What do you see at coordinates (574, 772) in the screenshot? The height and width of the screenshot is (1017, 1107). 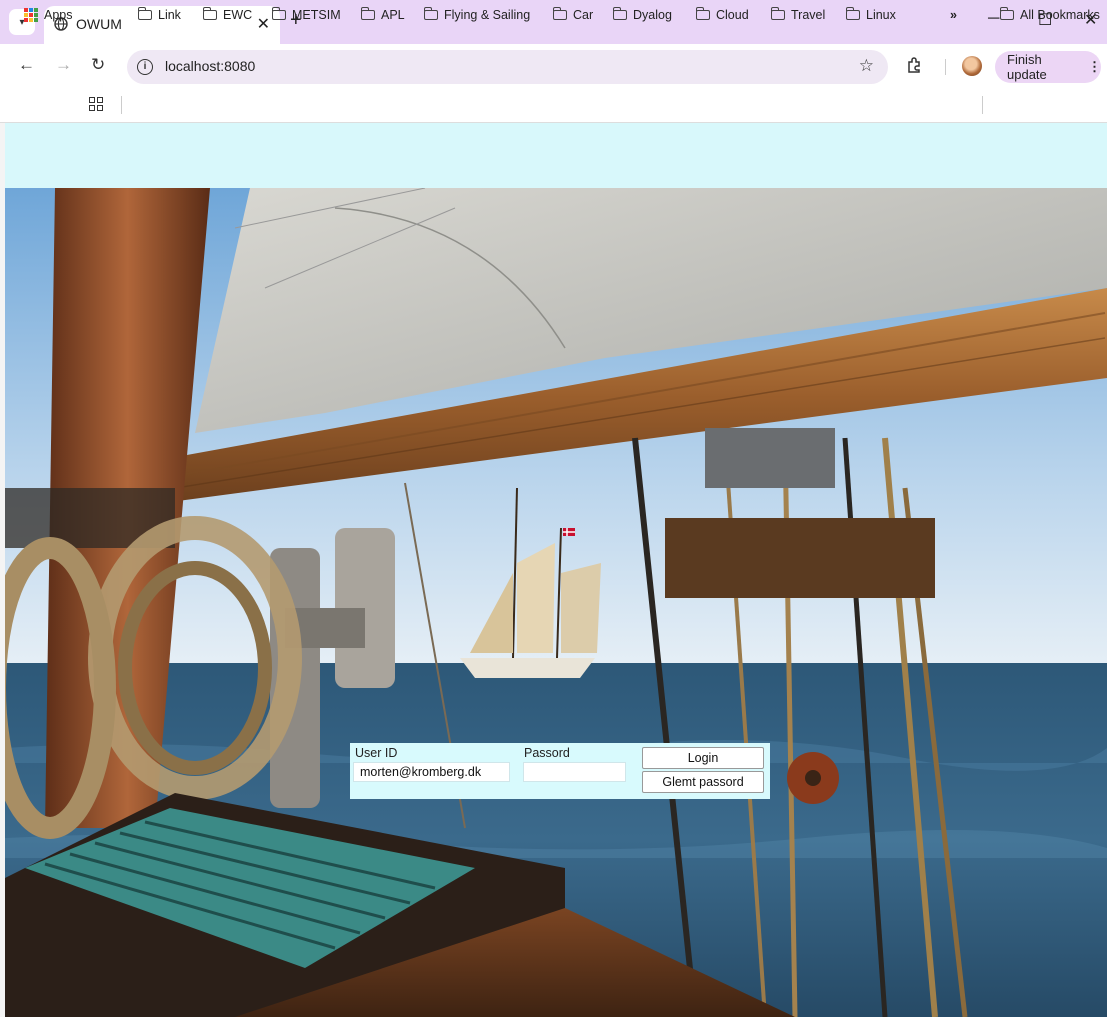 I see `password-input` at bounding box center [574, 772].